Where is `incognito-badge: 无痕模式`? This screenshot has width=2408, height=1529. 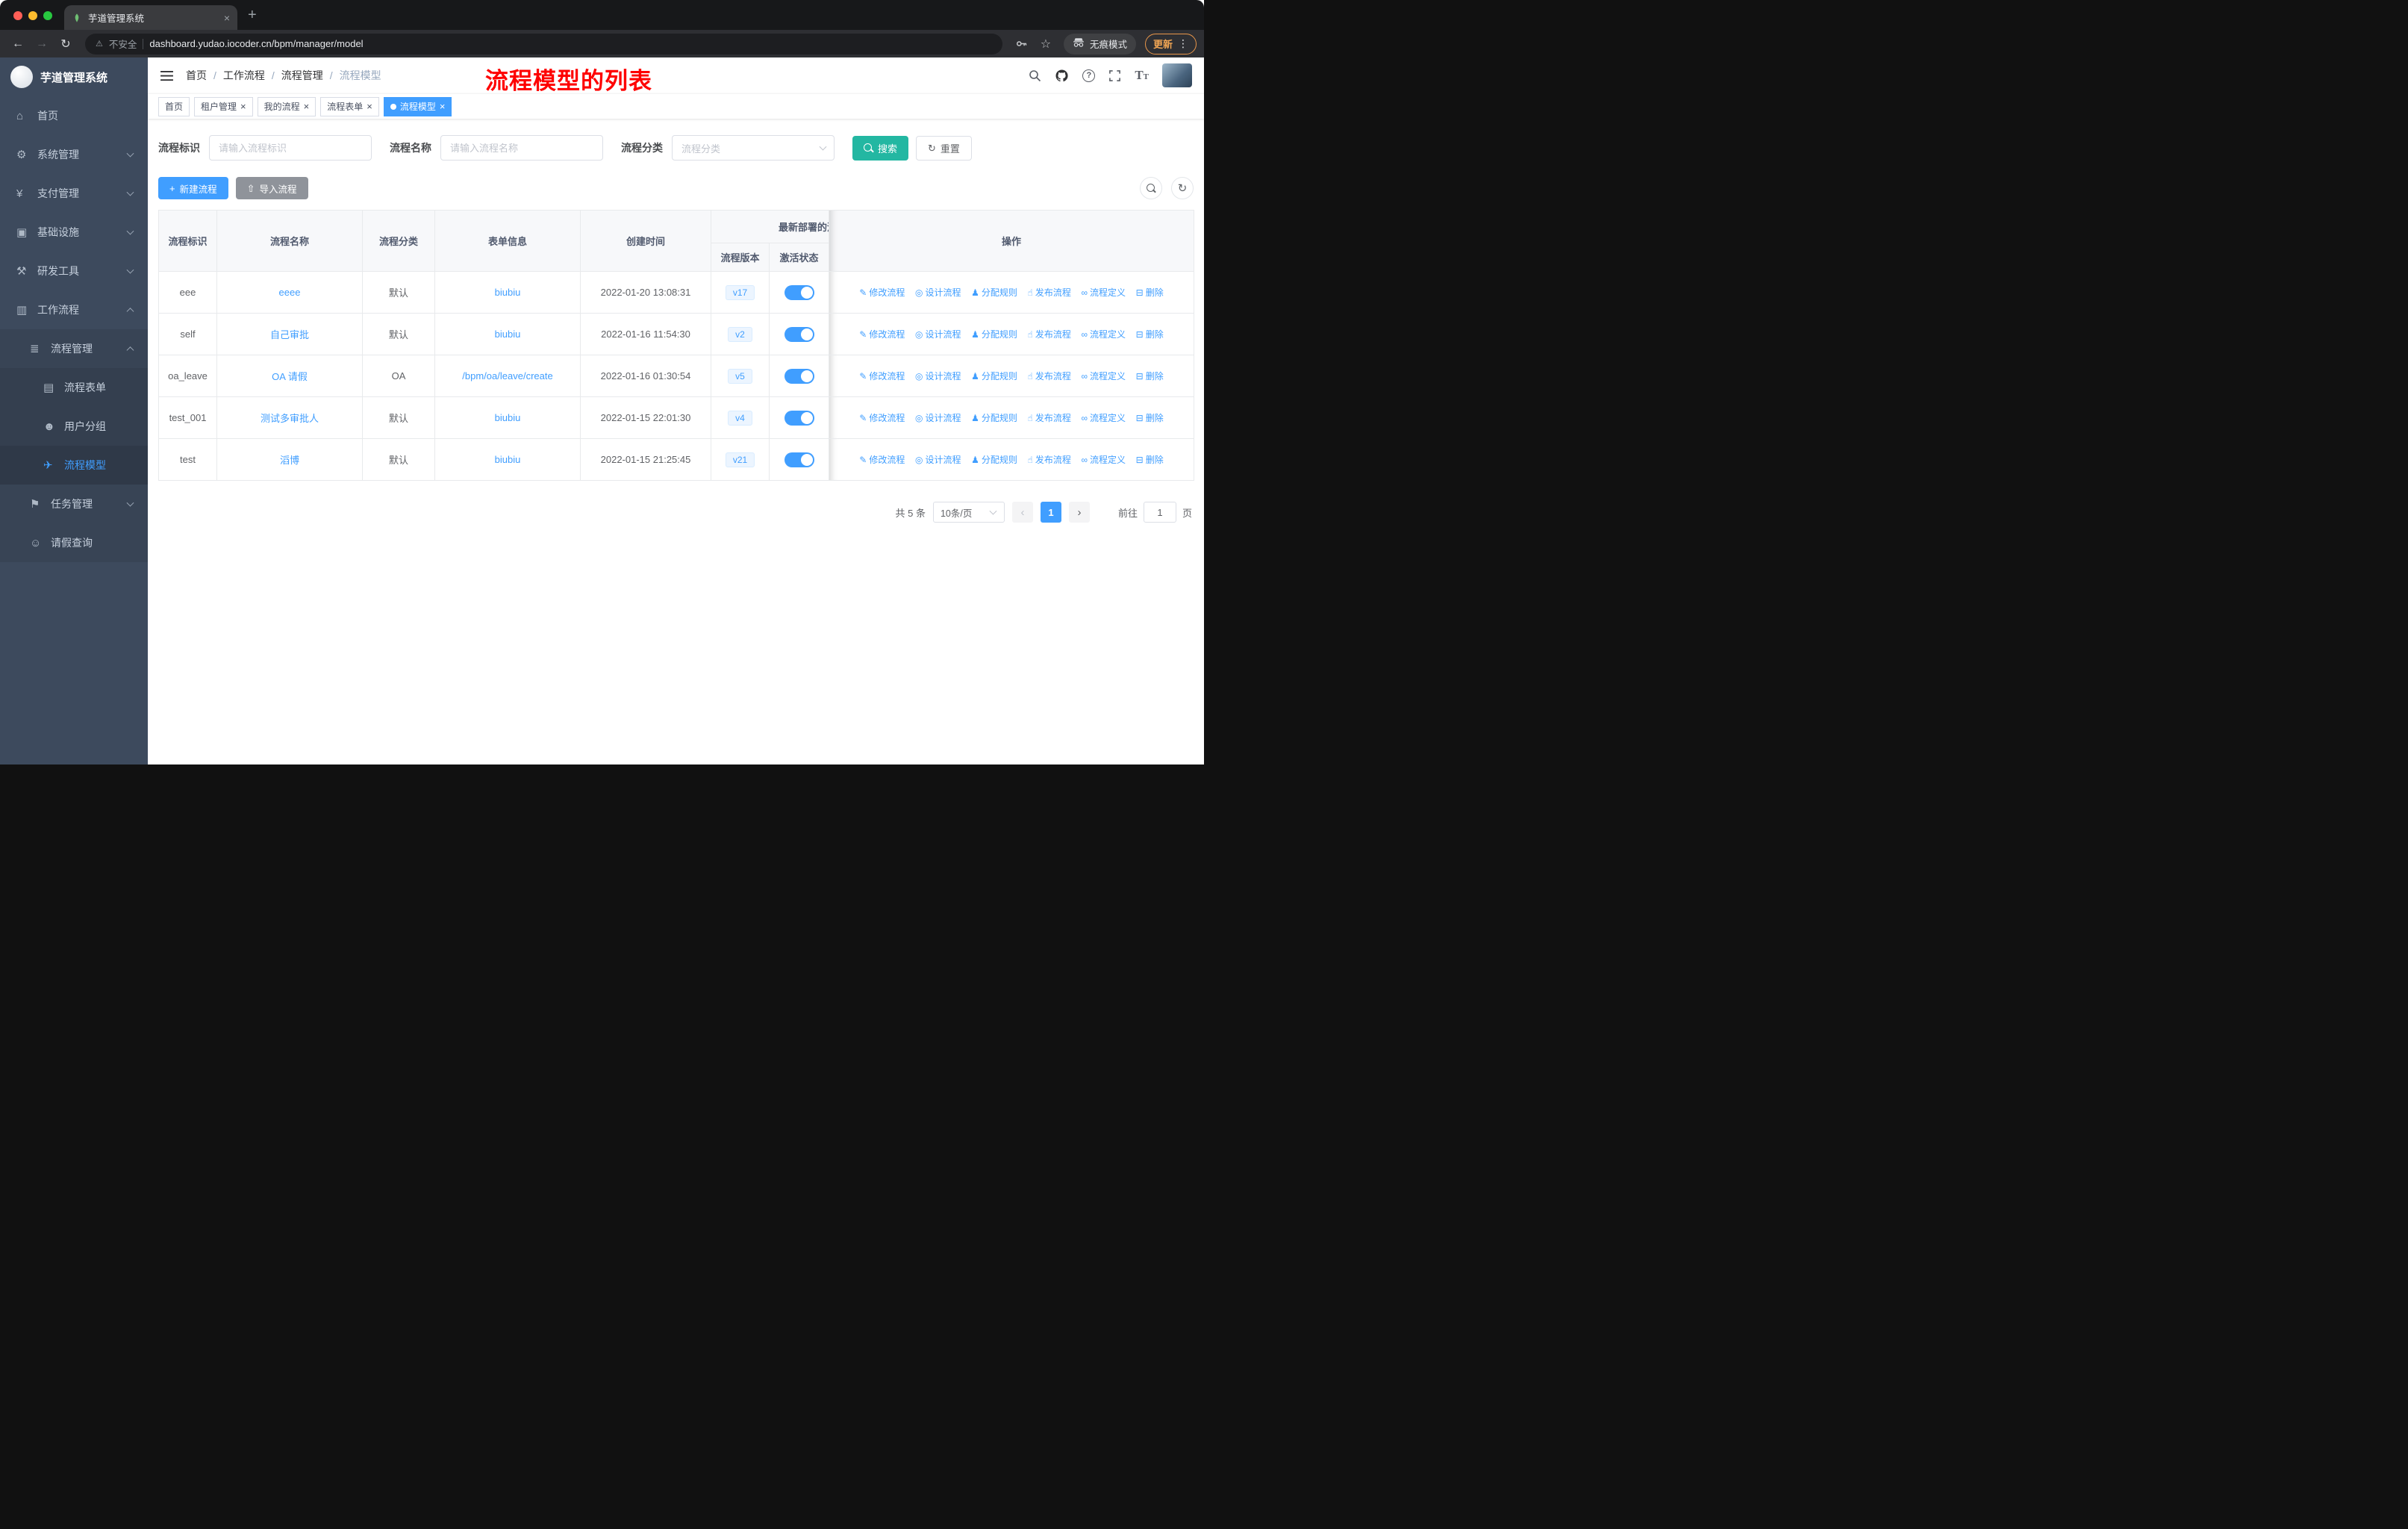 incognito-badge: 无痕模式 is located at coordinates (1099, 44).